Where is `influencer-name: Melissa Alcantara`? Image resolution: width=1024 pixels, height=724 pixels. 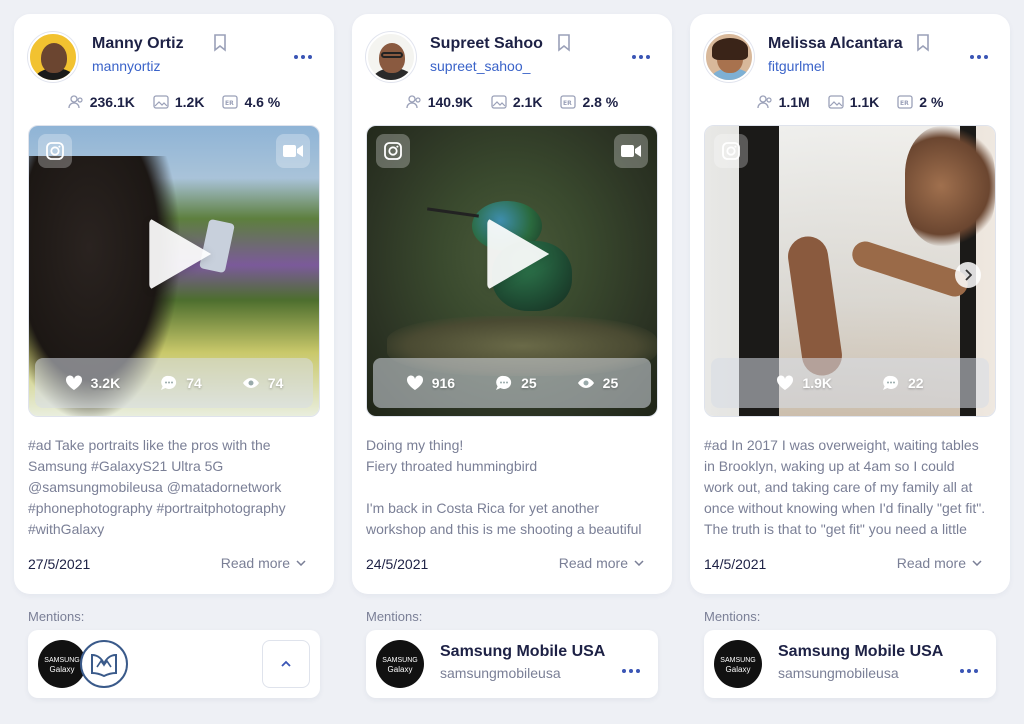
influencer-name: Melissa Alcantara is located at coordinates (835, 44).